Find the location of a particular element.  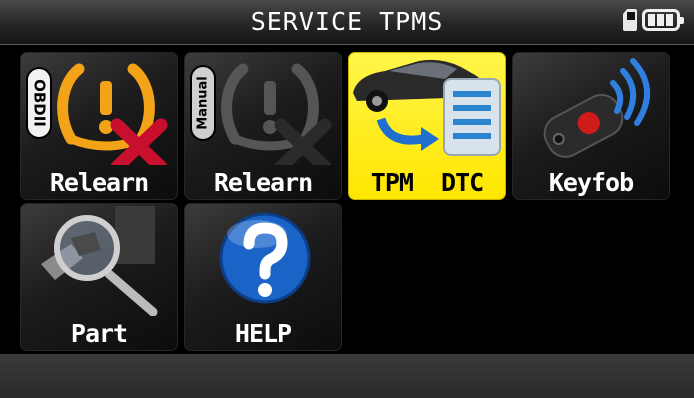

menu-item-part: Part is located at coordinates (99, 277).